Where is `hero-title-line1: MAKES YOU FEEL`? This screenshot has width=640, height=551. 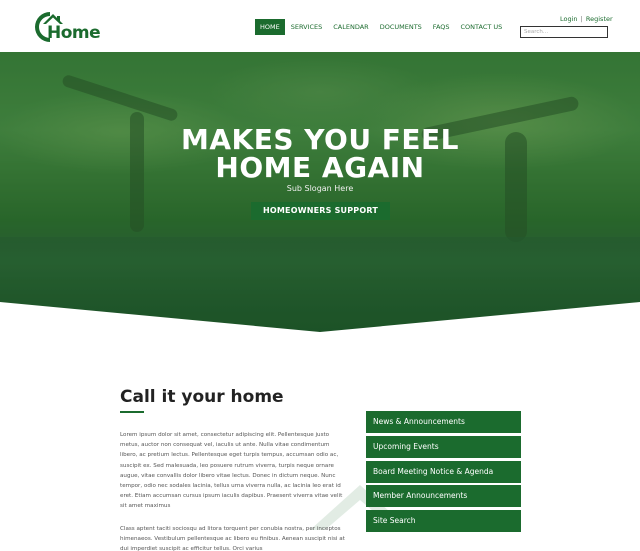
hero-title-line1: MAKES YOU FEEL is located at coordinates (320, 139).